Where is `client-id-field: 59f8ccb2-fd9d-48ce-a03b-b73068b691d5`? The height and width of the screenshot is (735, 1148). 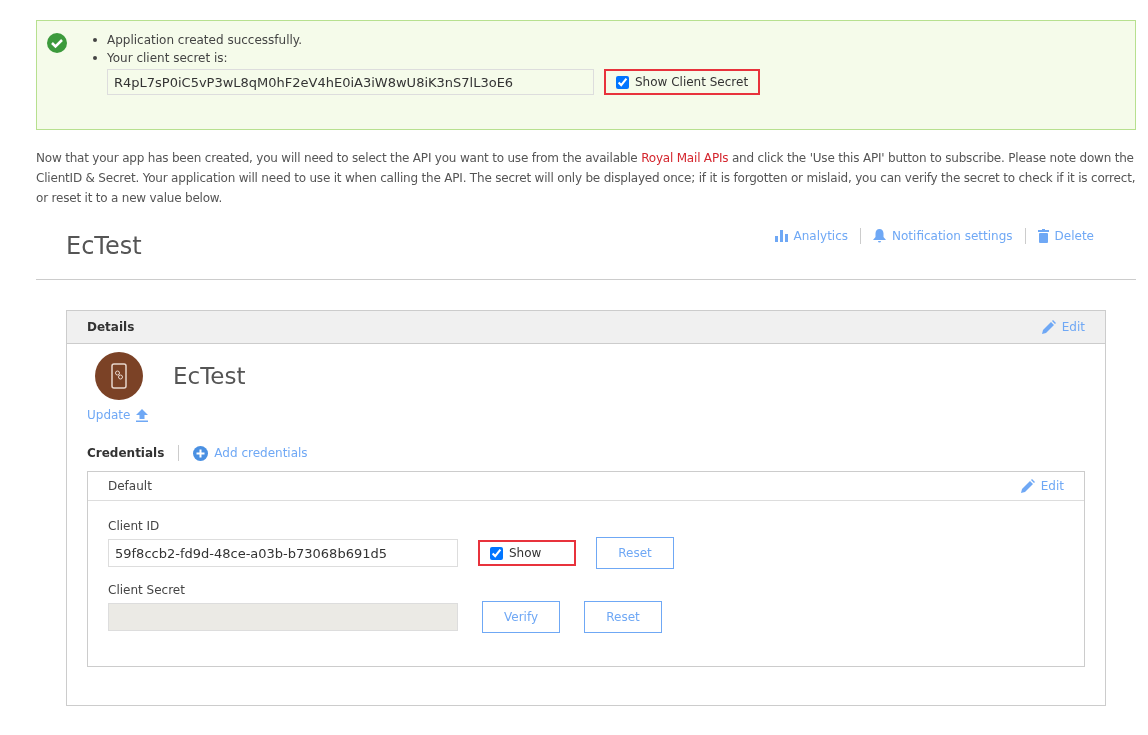 client-id-field: 59f8ccb2-fd9d-48ce-a03b-b73068b691d5 is located at coordinates (283, 553).